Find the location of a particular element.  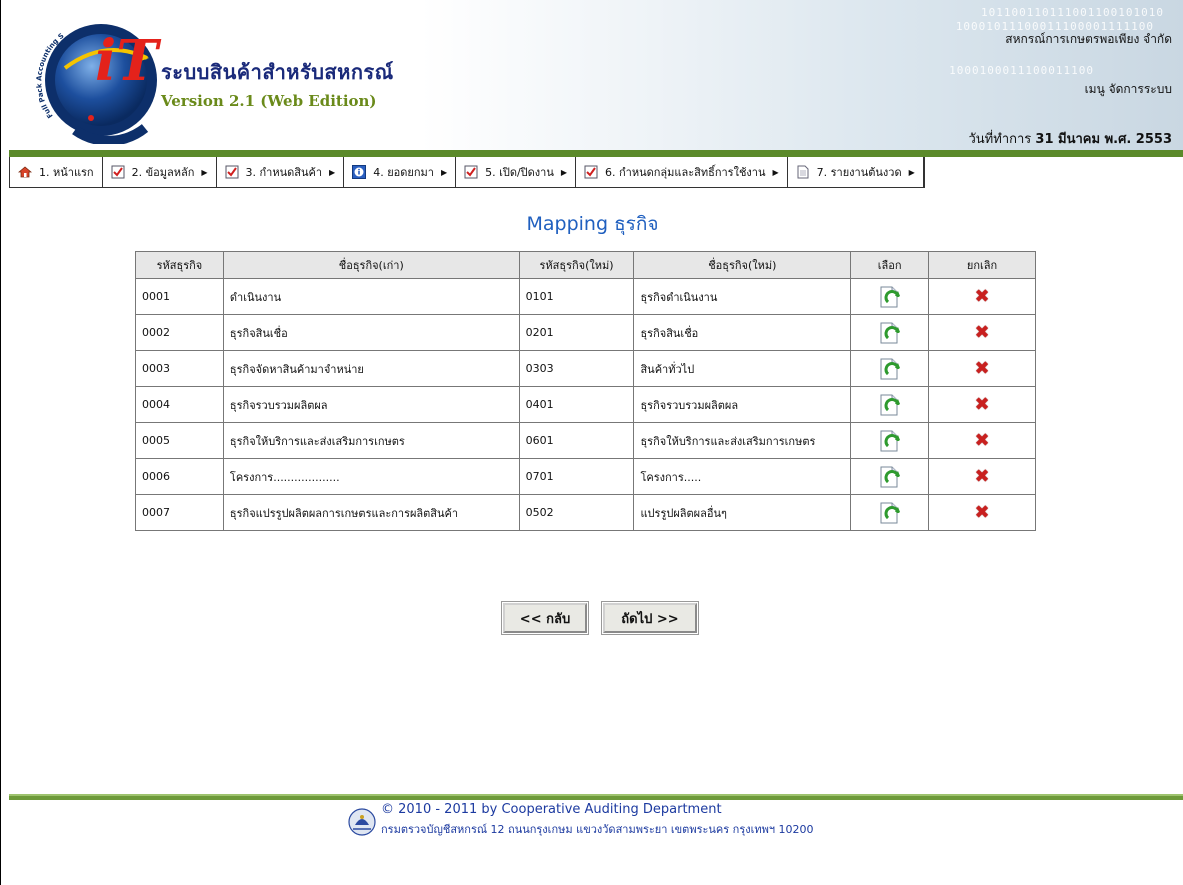

old-name-cell: ธุรกิจสินเชื่อ is located at coordinates (371, 332).